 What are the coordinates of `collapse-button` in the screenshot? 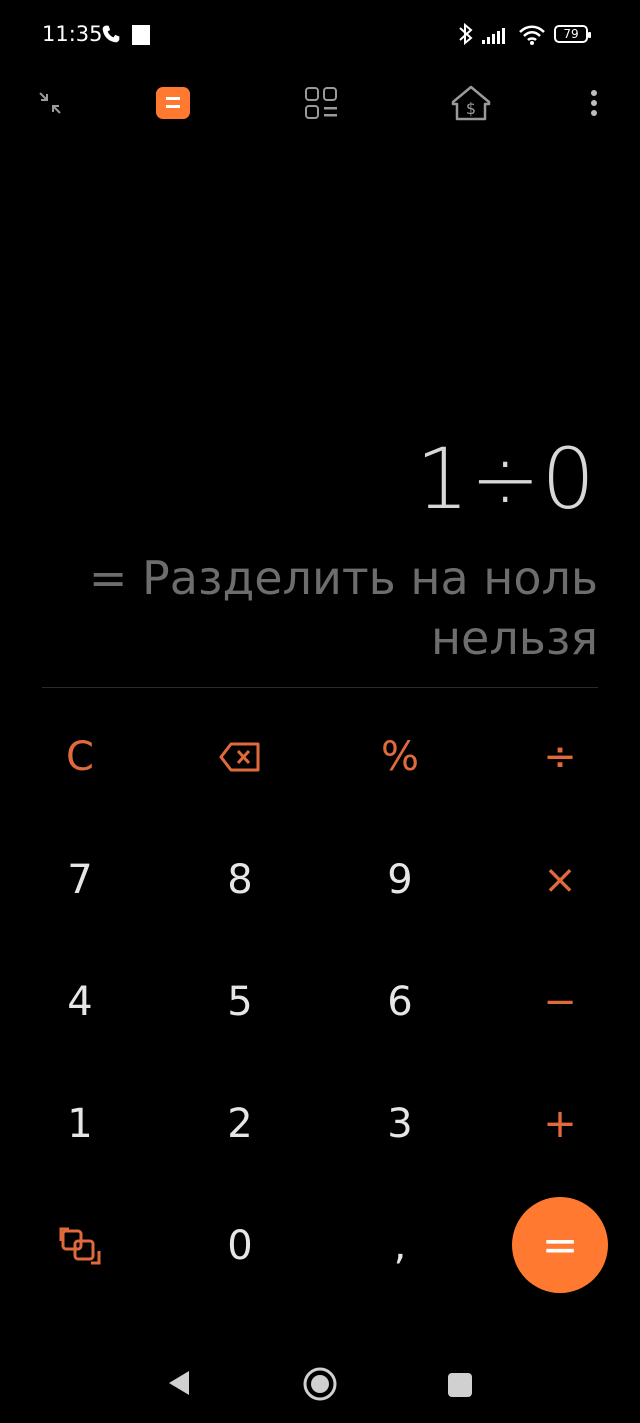 It's located at (50, 103).